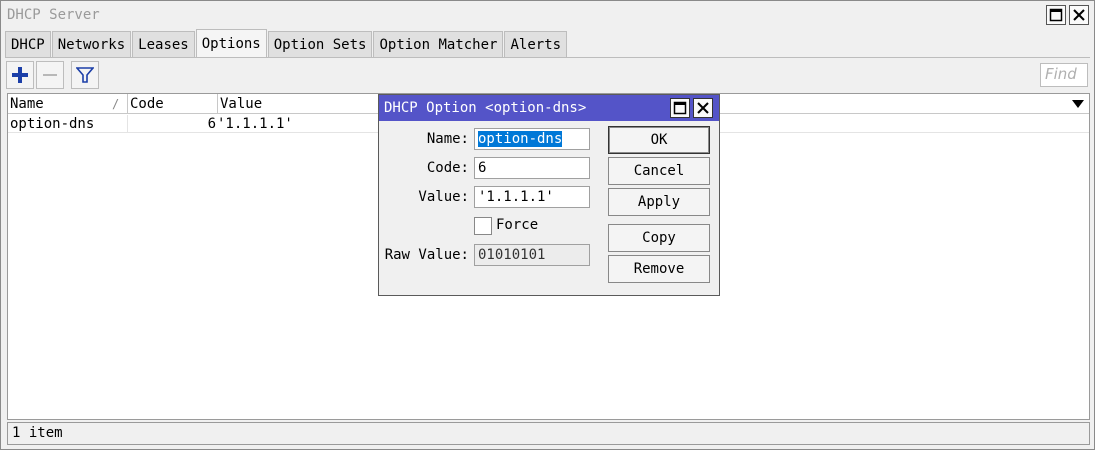  Describe the element at coordinates (532, 168) in the screenshot. I see `code-field: 6` at that location.